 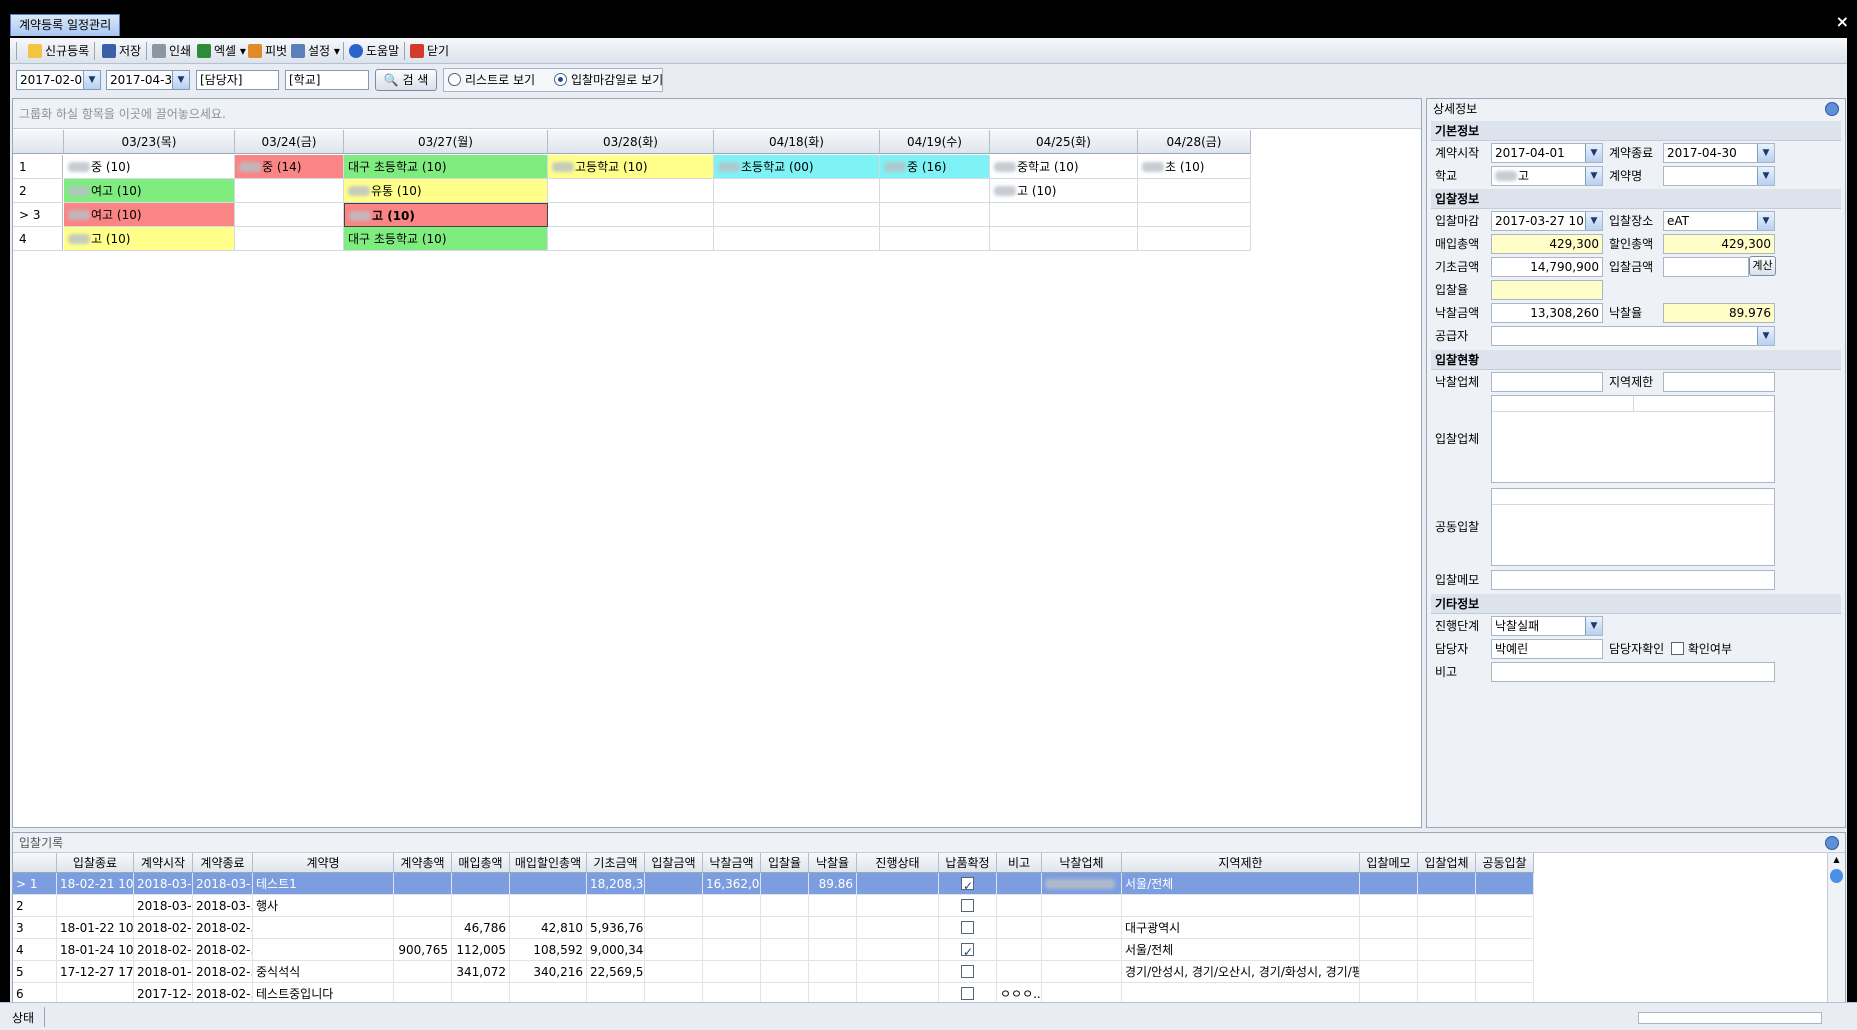 I want to click on records-col-header: 계약총액, so click(x=423, y=863).